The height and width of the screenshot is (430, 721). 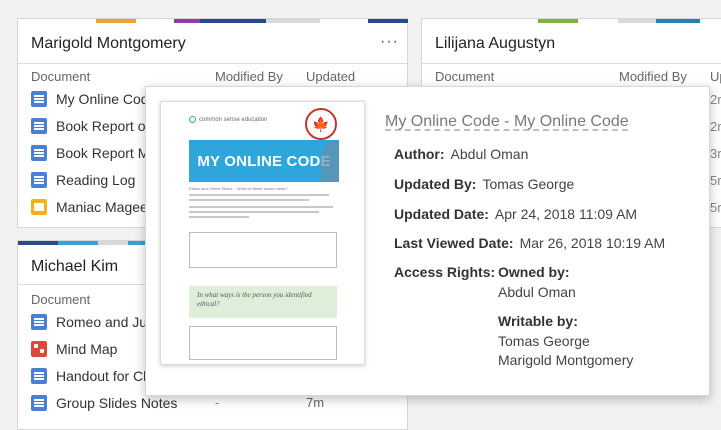 I want to click on document-name: My Online Code, so click(x=106, y=99).